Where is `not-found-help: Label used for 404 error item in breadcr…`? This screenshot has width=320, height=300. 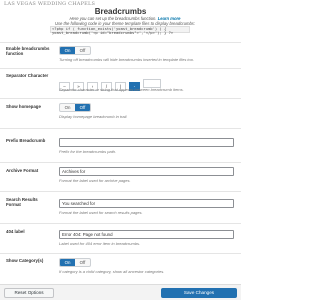
not-found-help: Label used for 404 error item in breadcr… is located at coordinates (100, 243).